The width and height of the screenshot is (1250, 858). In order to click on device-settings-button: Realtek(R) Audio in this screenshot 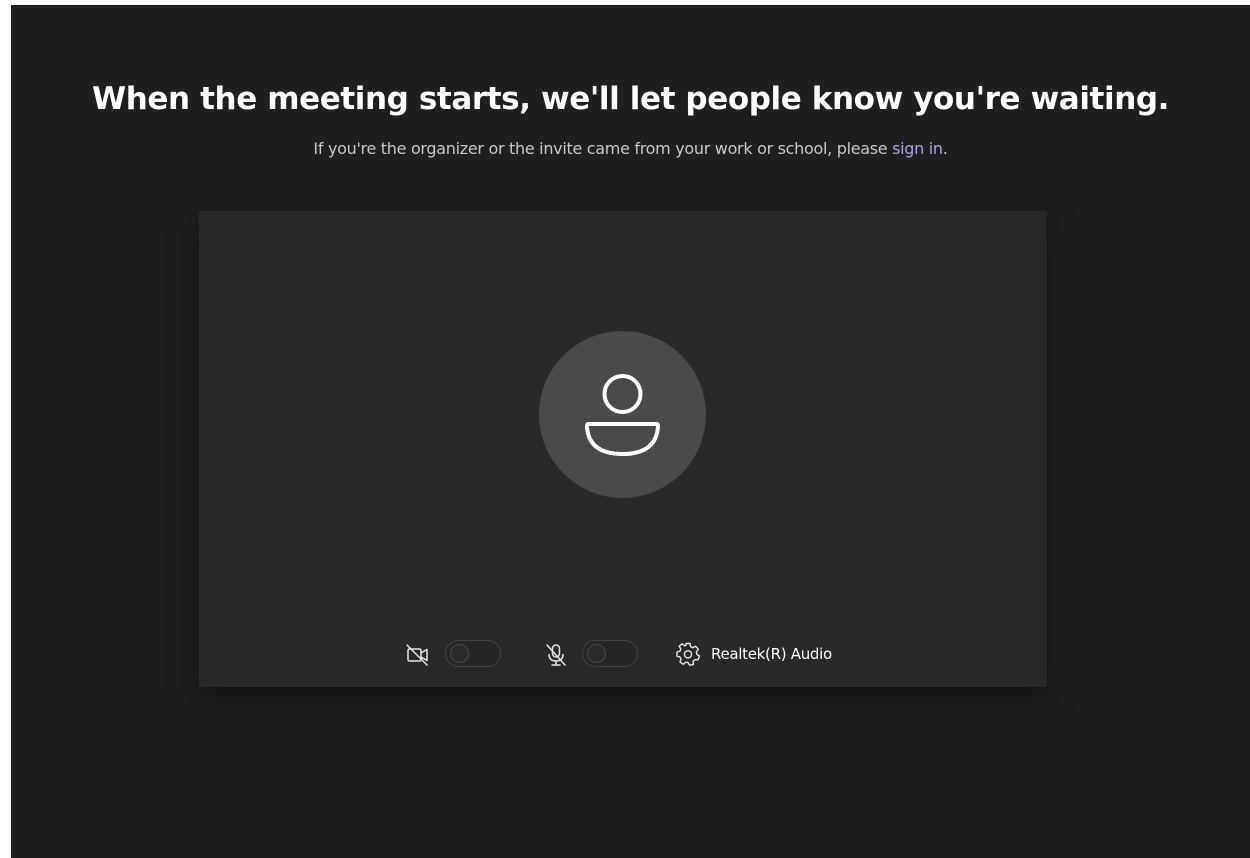, I will do `click(753, 654)`.